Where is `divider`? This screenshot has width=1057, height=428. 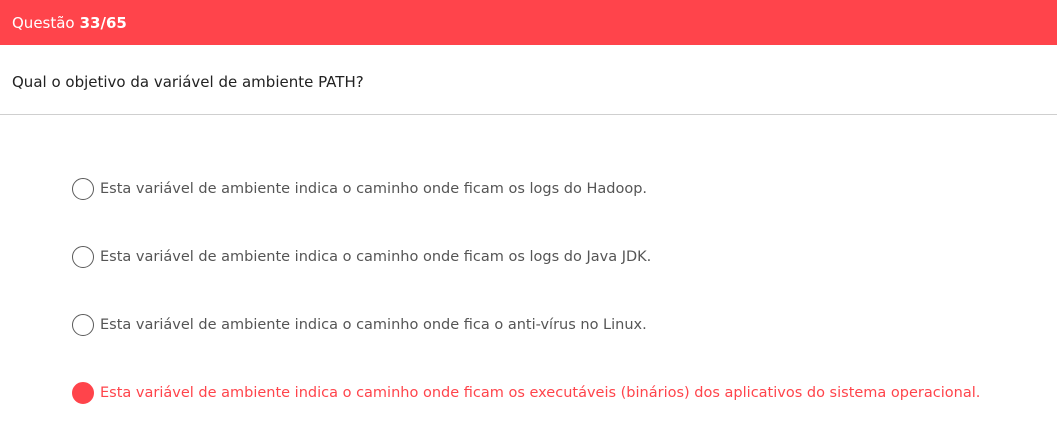 divider is located at coordinates (528, 114).